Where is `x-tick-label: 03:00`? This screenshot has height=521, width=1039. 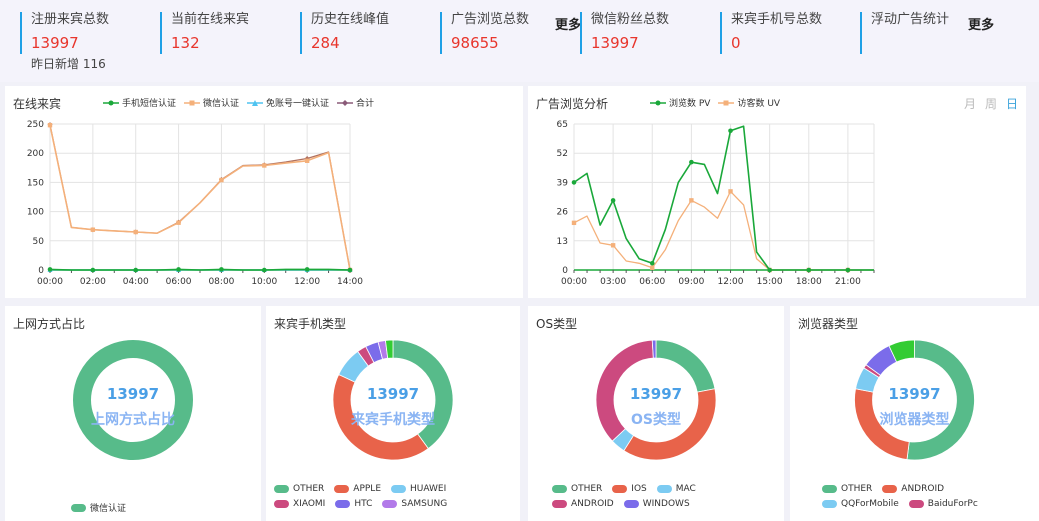
x-tick-label: 03:00 is located at coordinates (613, 282).